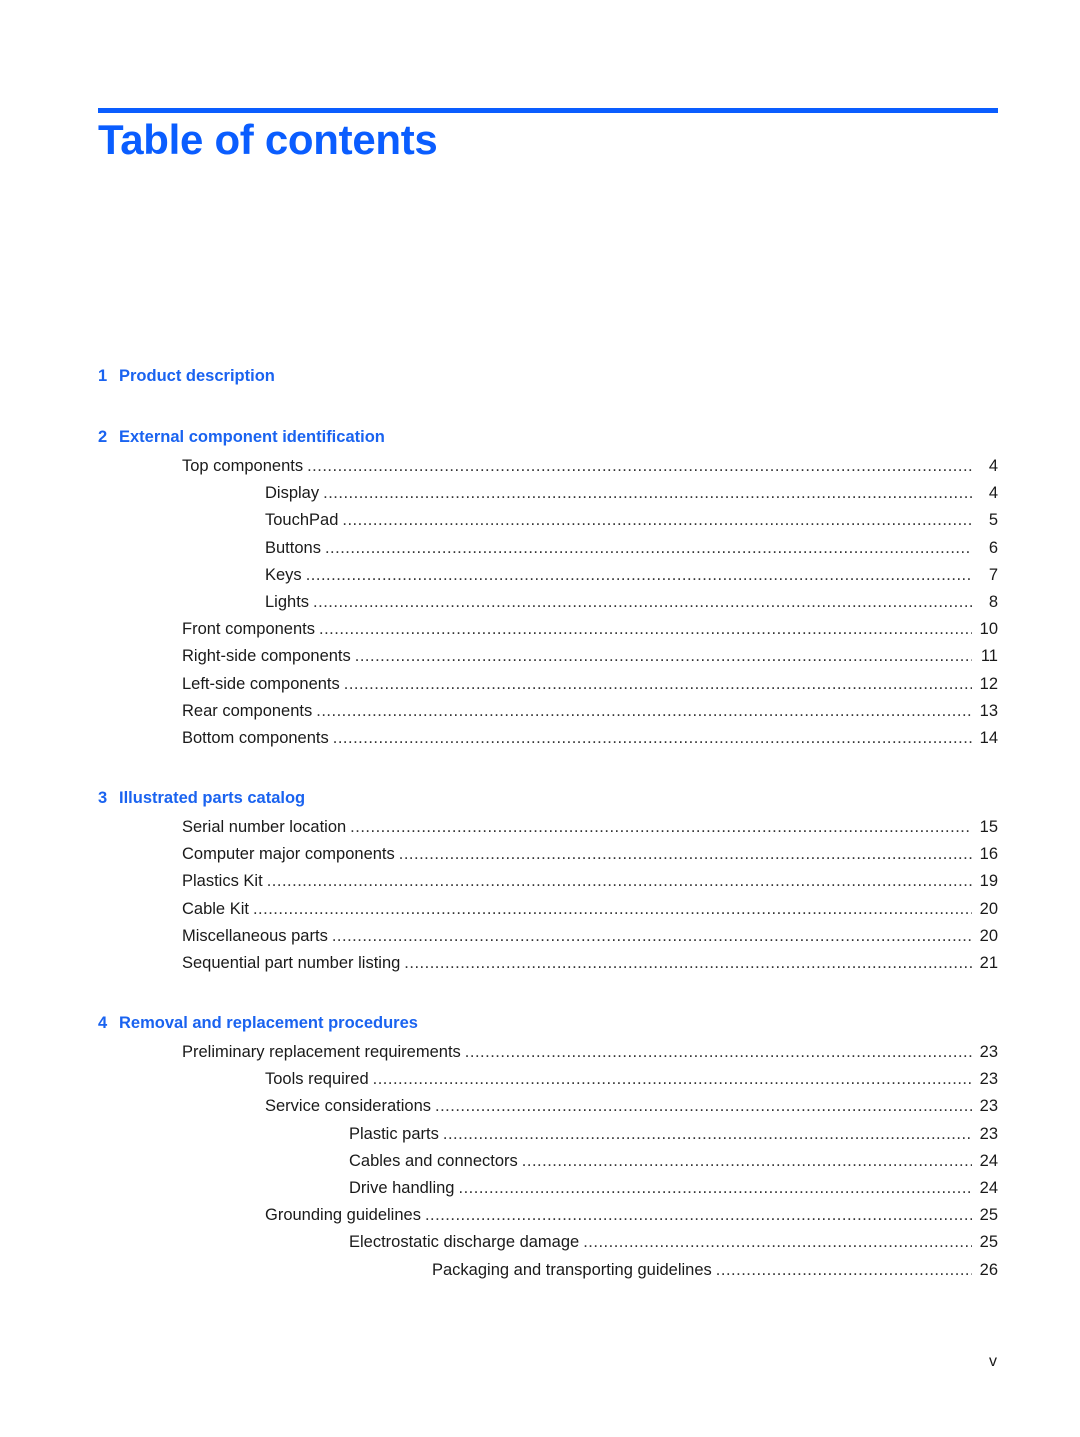 This screenshot has width=1080, height=1437. I want to click on toc-entry-label: Top components, so click(245, 466).